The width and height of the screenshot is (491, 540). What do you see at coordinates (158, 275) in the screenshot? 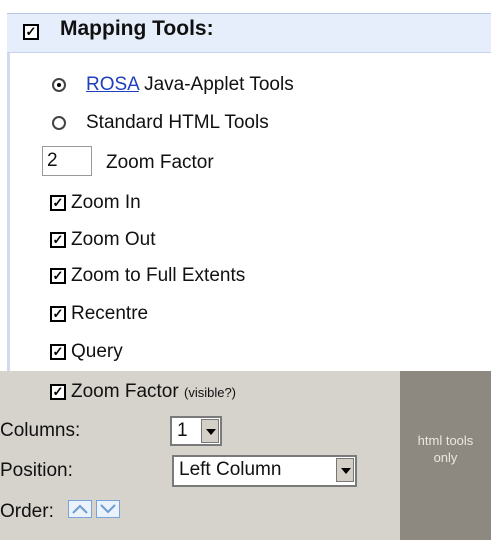
I see `zoom-full-label: Zoom to Full Extents` at bounding box center [158, 275].